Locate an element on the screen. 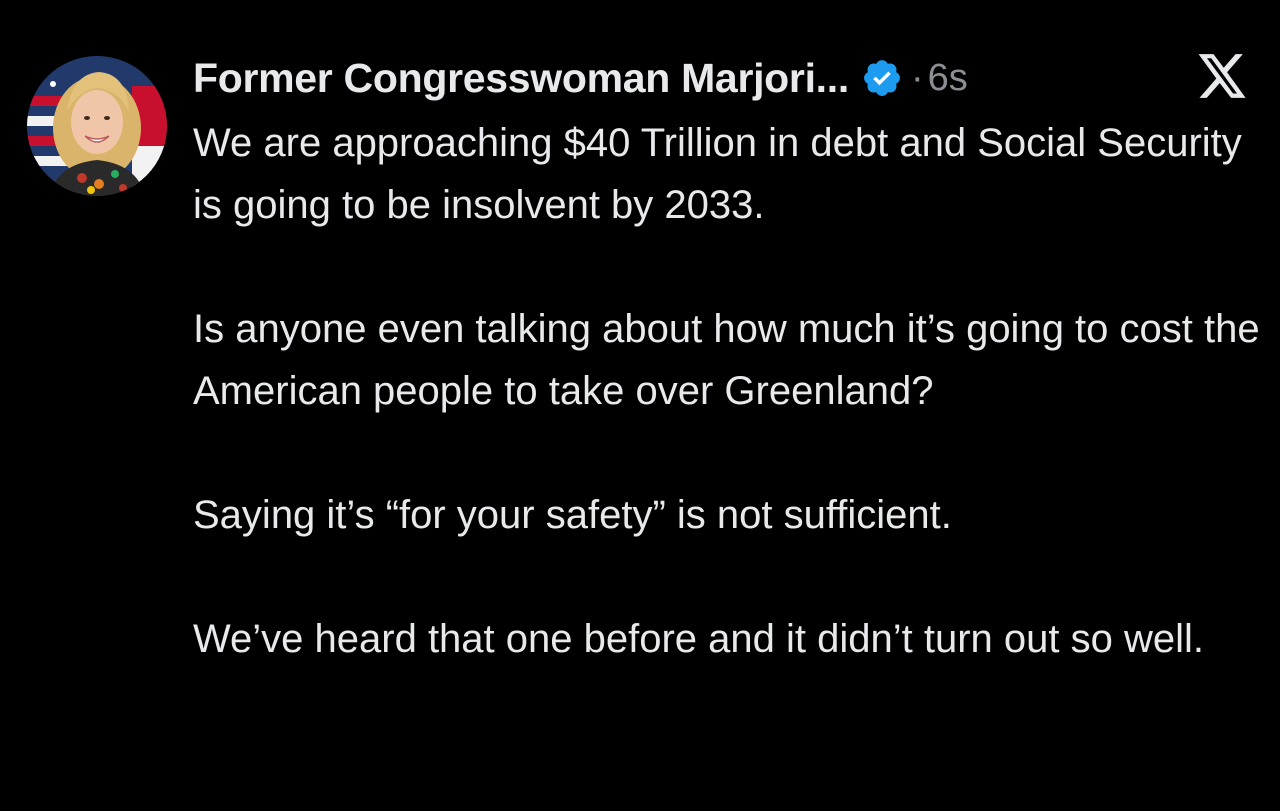 Image resolution: width=1280 pixels, height=811 pixels. post-timestamp: 6s is located at coordinates (948, 78).